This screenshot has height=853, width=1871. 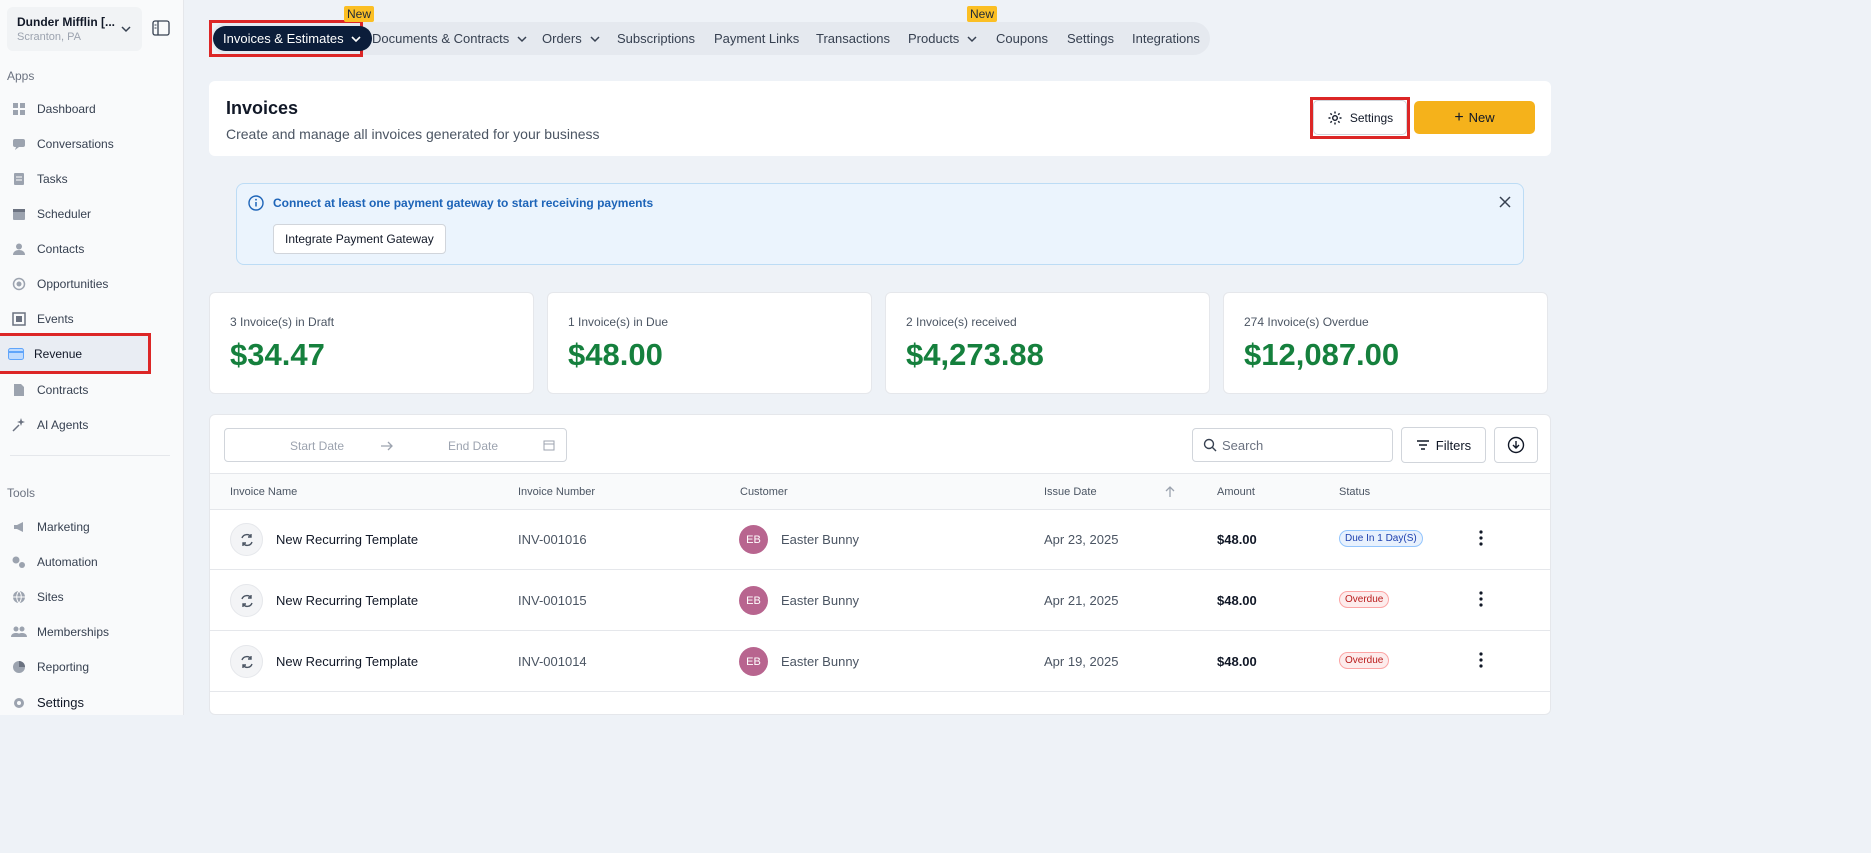 I want to click on sidebar-item-sites: Sites, so click(x=92, y=596).